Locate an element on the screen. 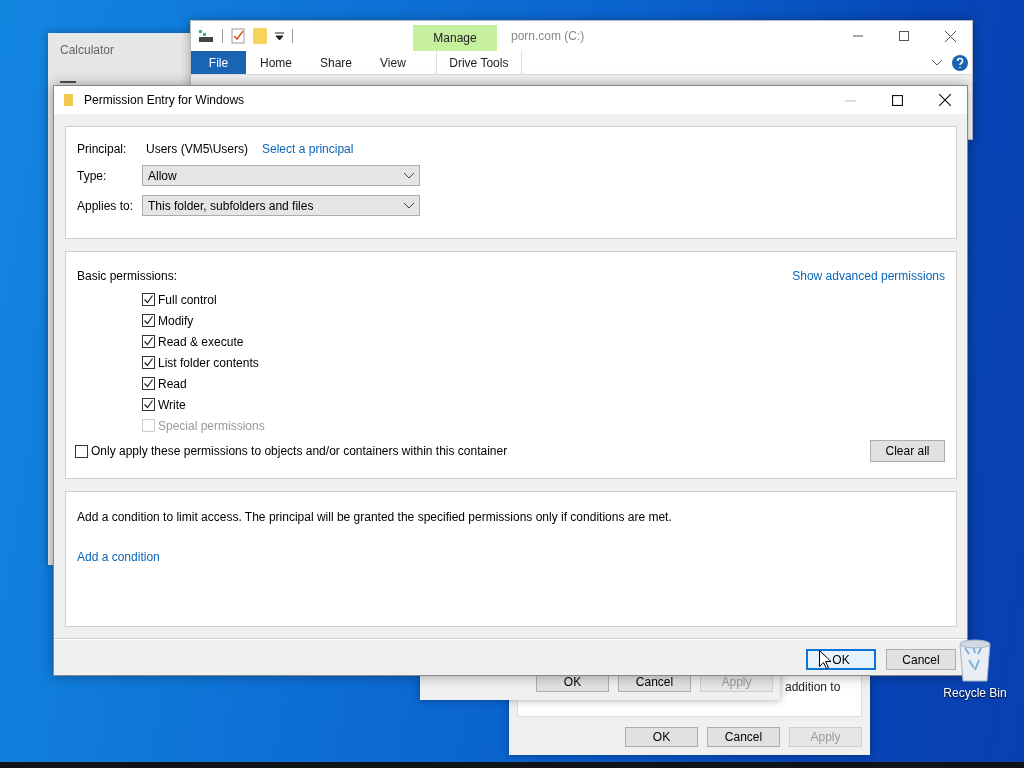 The height and width of the screenshot is (768, 1024). condition-description: Add a condition to limit access. The principal will be granted the specified permissions only if conditions are met. is located at coordinates (375, 517).